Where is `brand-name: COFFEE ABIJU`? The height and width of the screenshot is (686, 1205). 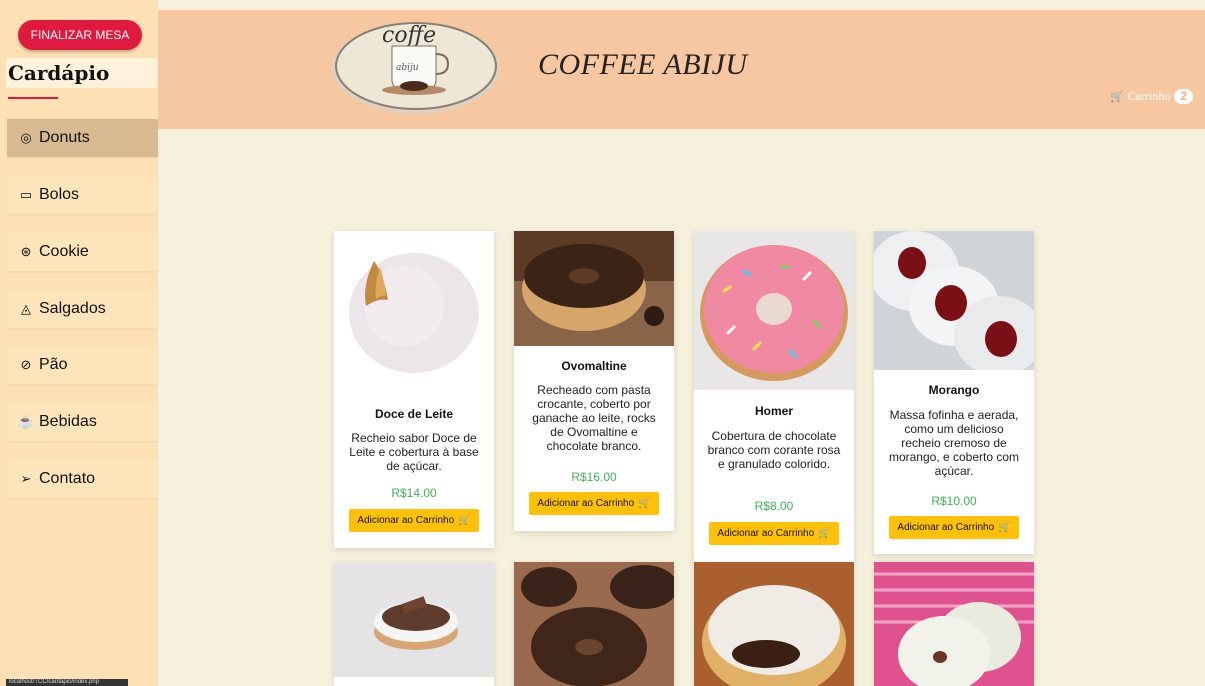
brand-name: COFFEE ABIJU is located at coordinates (643, 64).